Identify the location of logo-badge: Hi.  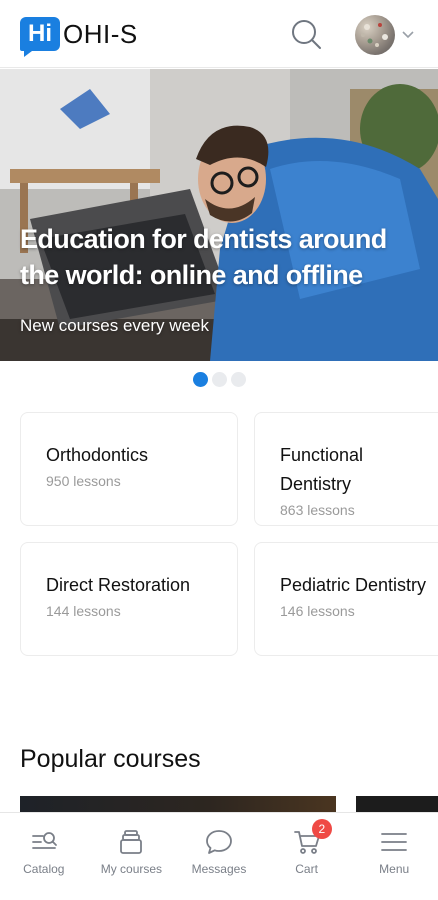
(40, 37).